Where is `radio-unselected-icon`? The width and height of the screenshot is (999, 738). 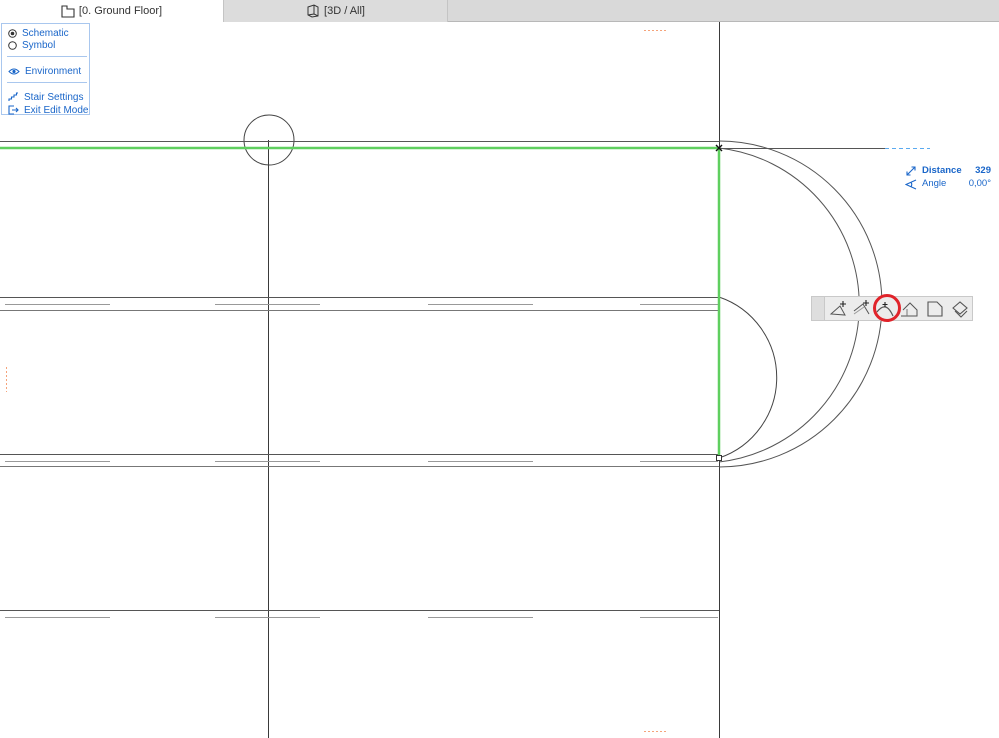 radio-unselected-icon is located at coordinates (12, 45).